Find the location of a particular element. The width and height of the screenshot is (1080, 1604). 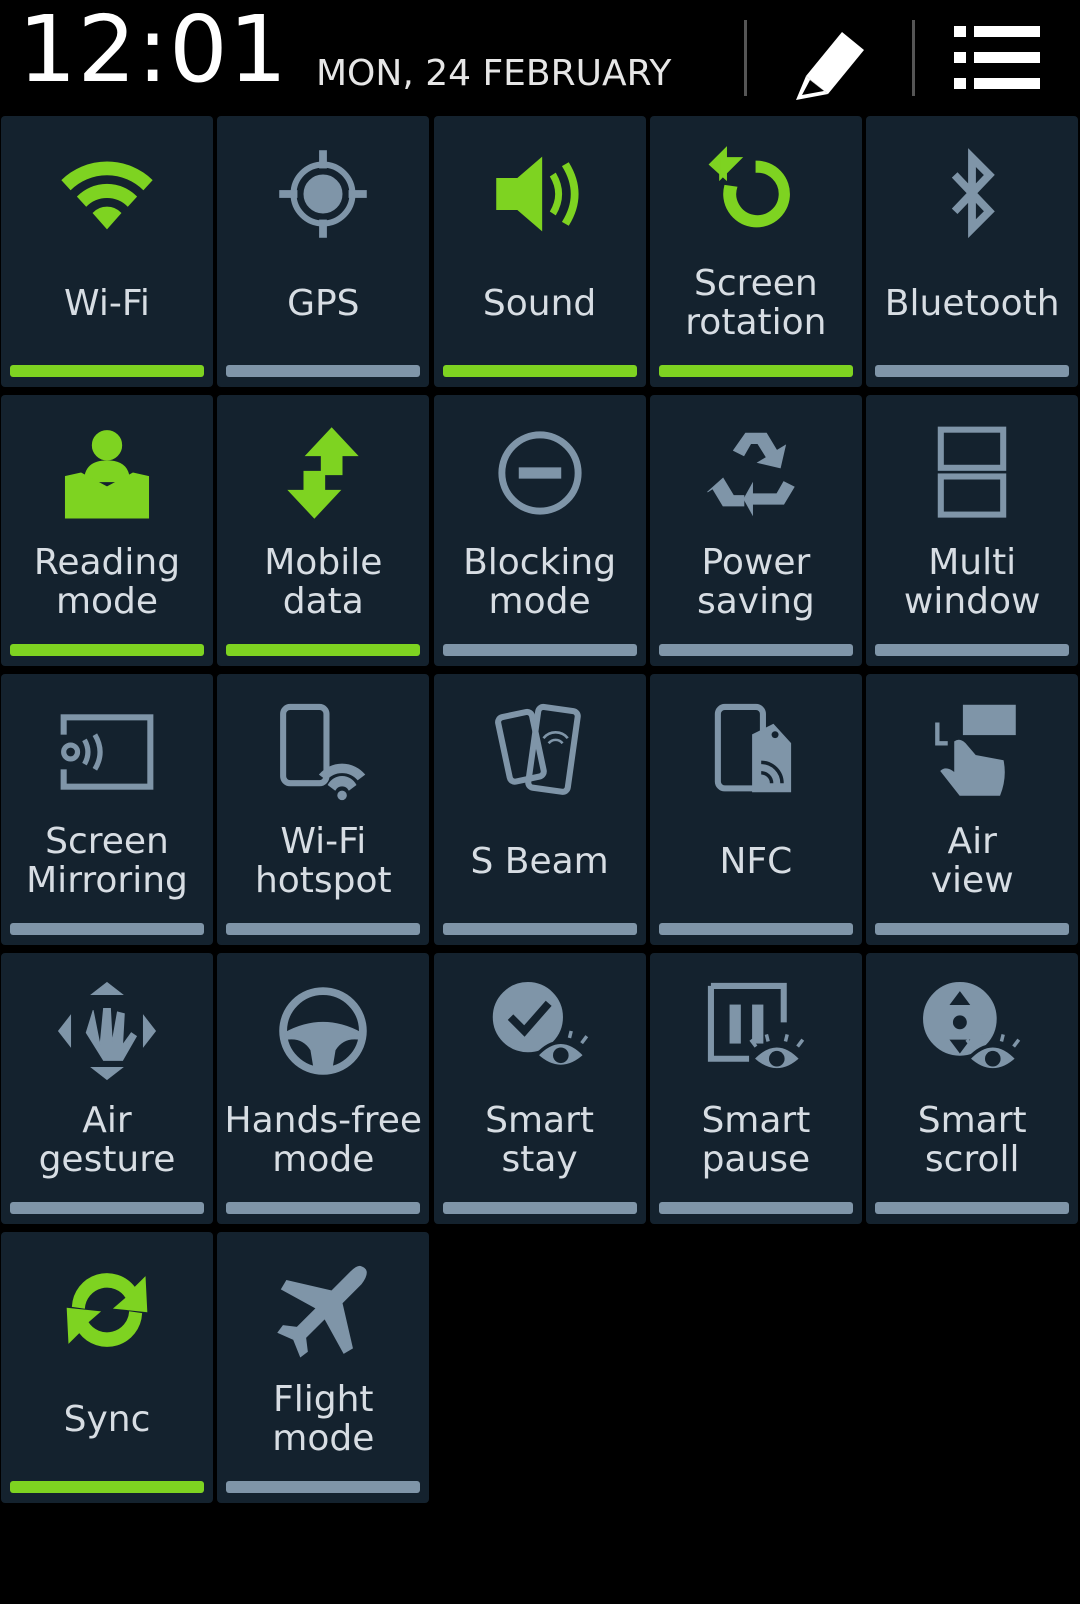

toggle-air-gesture: Air gesture is located at coordinates (107, 1088).